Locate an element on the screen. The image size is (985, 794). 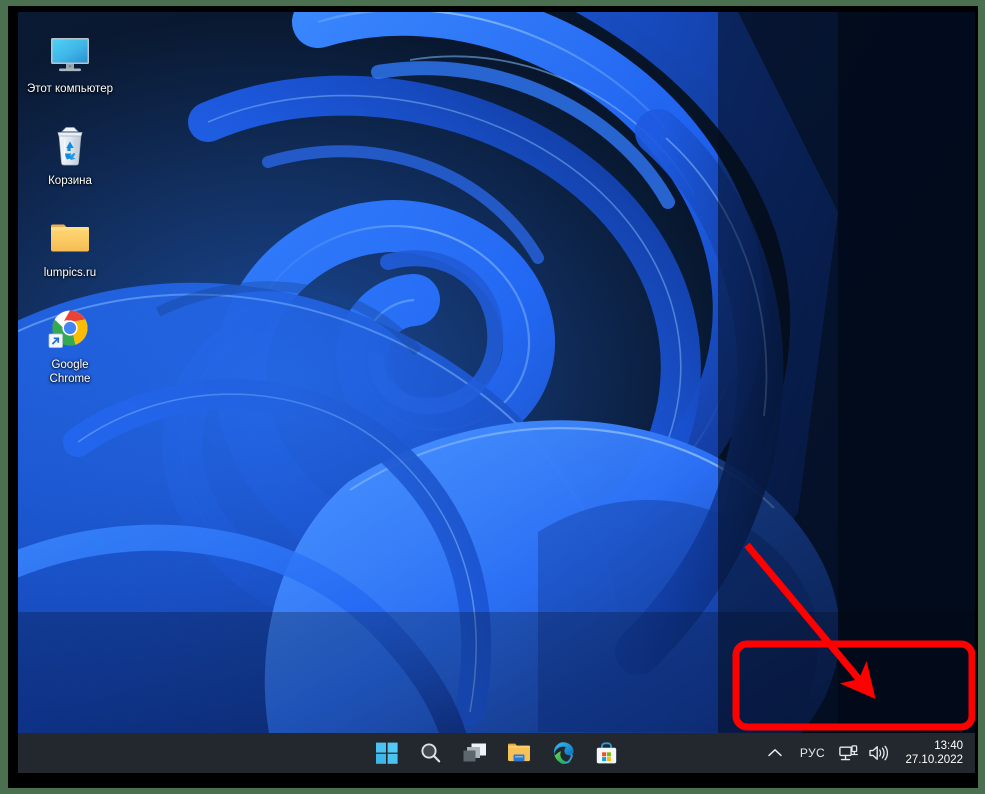
language-indicator: РУС is located at coordinates (812, 753).